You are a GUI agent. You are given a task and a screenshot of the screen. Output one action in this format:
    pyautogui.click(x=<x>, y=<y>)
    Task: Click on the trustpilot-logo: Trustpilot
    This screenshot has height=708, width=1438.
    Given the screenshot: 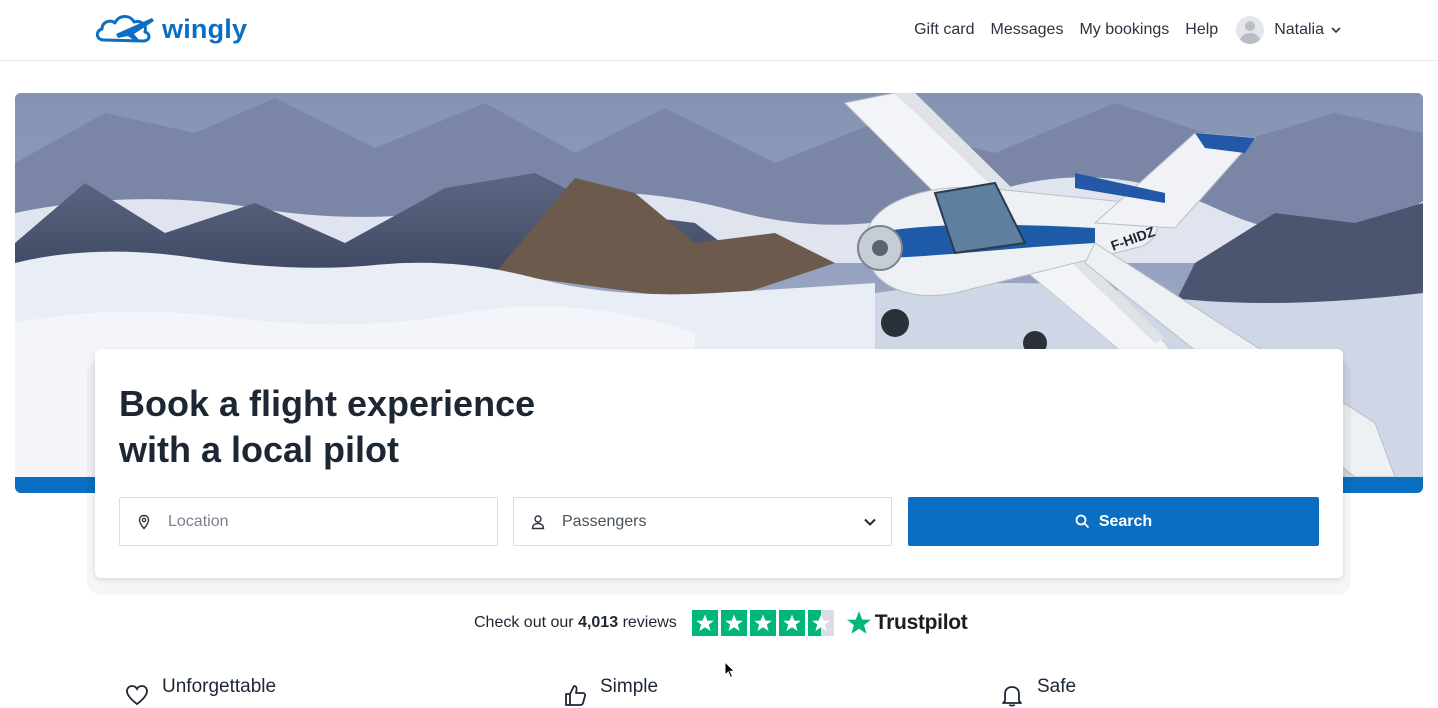 What is the action you would take?
    pyautogui.click(x=907, y=623)
    